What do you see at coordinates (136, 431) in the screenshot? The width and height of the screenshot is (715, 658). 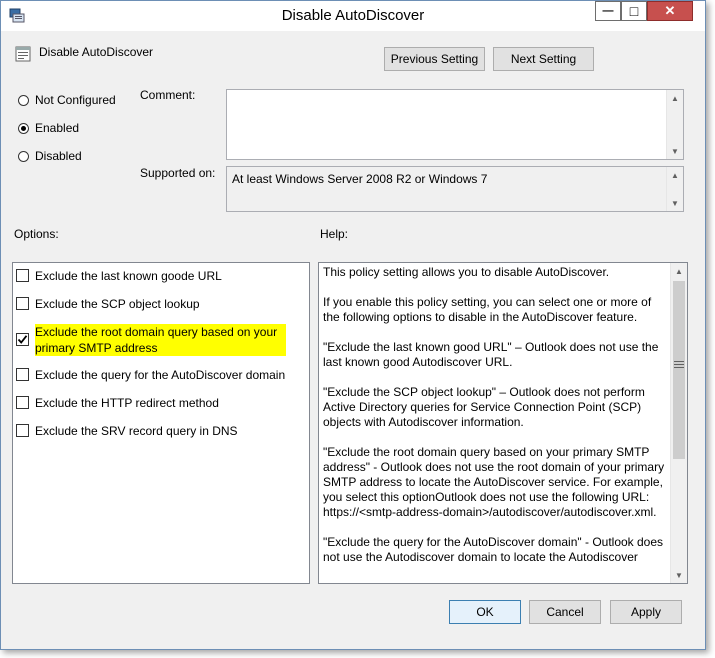 I see `option-label: Exclude the SRV record query in DNS` at bounding box center [136, 431].